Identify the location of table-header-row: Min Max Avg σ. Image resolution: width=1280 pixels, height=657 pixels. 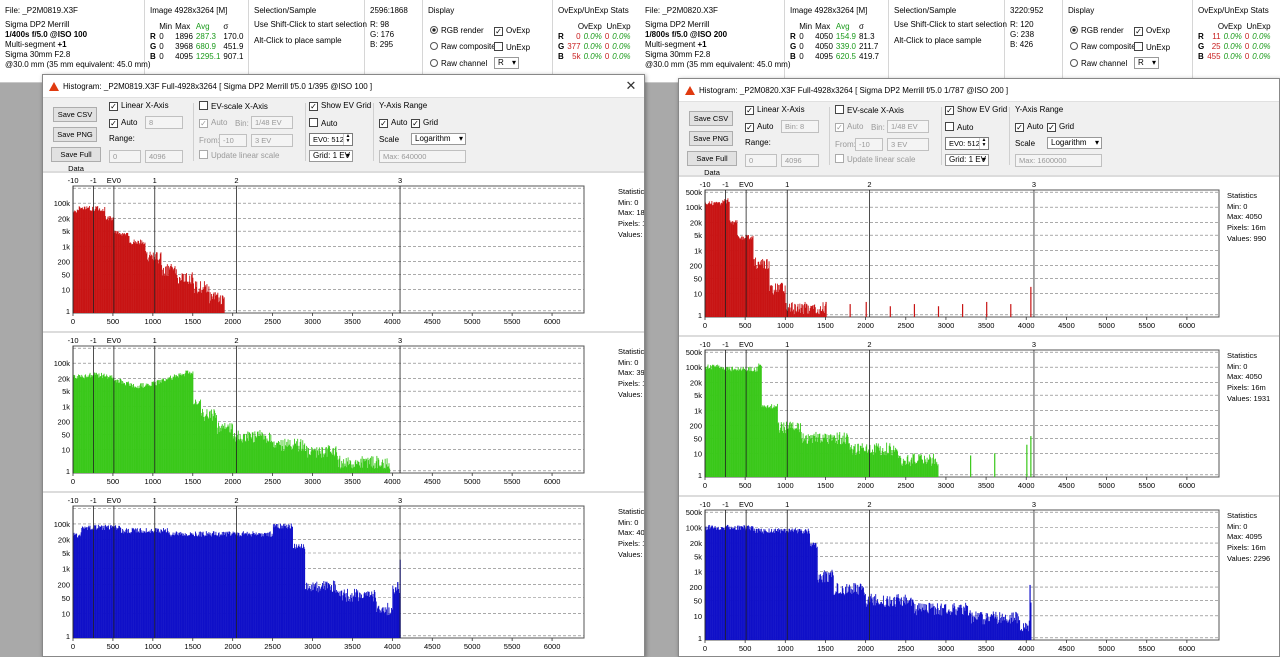
(198, 27).